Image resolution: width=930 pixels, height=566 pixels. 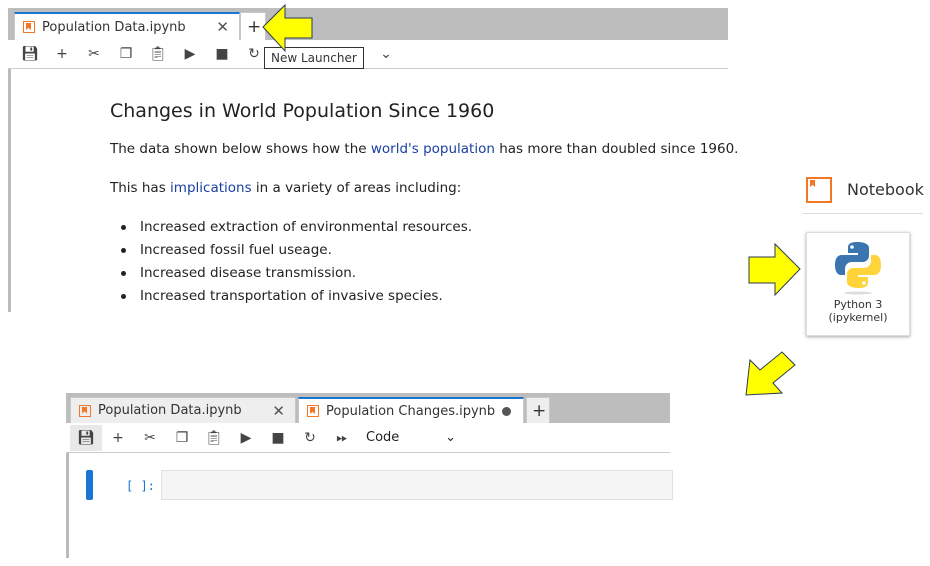 I want to click on tab-population-changes: Population Changes.ipynb, so click(x=411, y=410).